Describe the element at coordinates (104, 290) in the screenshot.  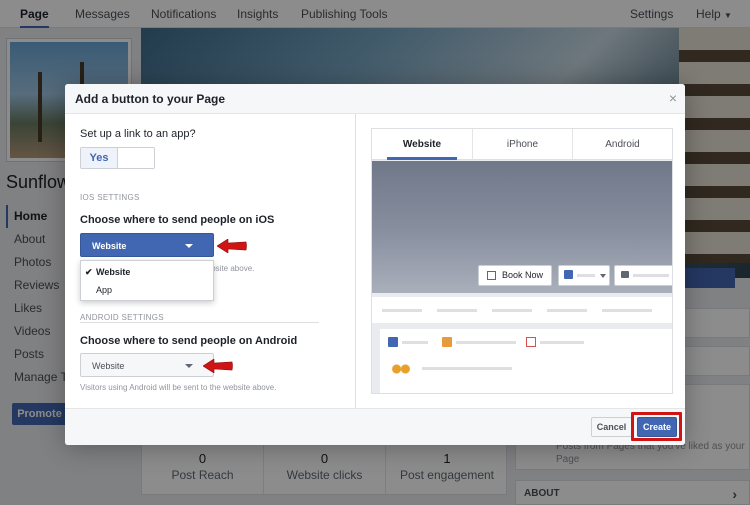
I see `menu-item-label: App` at that location.